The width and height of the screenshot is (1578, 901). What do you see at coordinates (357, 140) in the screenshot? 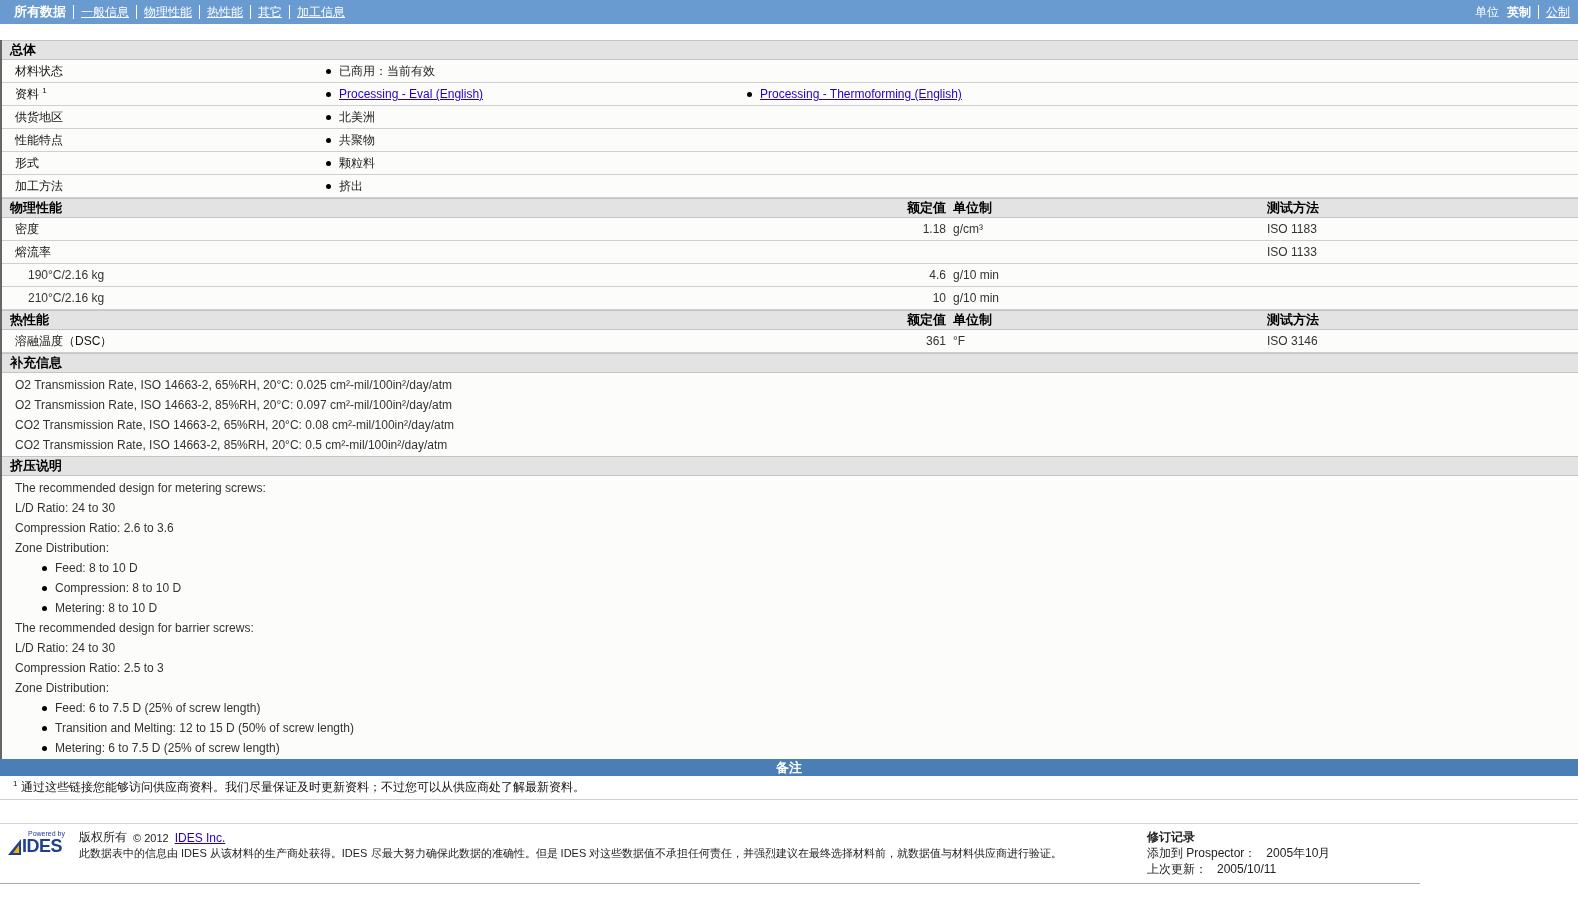
I see `property-value: 共聚物` at bounding box center [357, 140].